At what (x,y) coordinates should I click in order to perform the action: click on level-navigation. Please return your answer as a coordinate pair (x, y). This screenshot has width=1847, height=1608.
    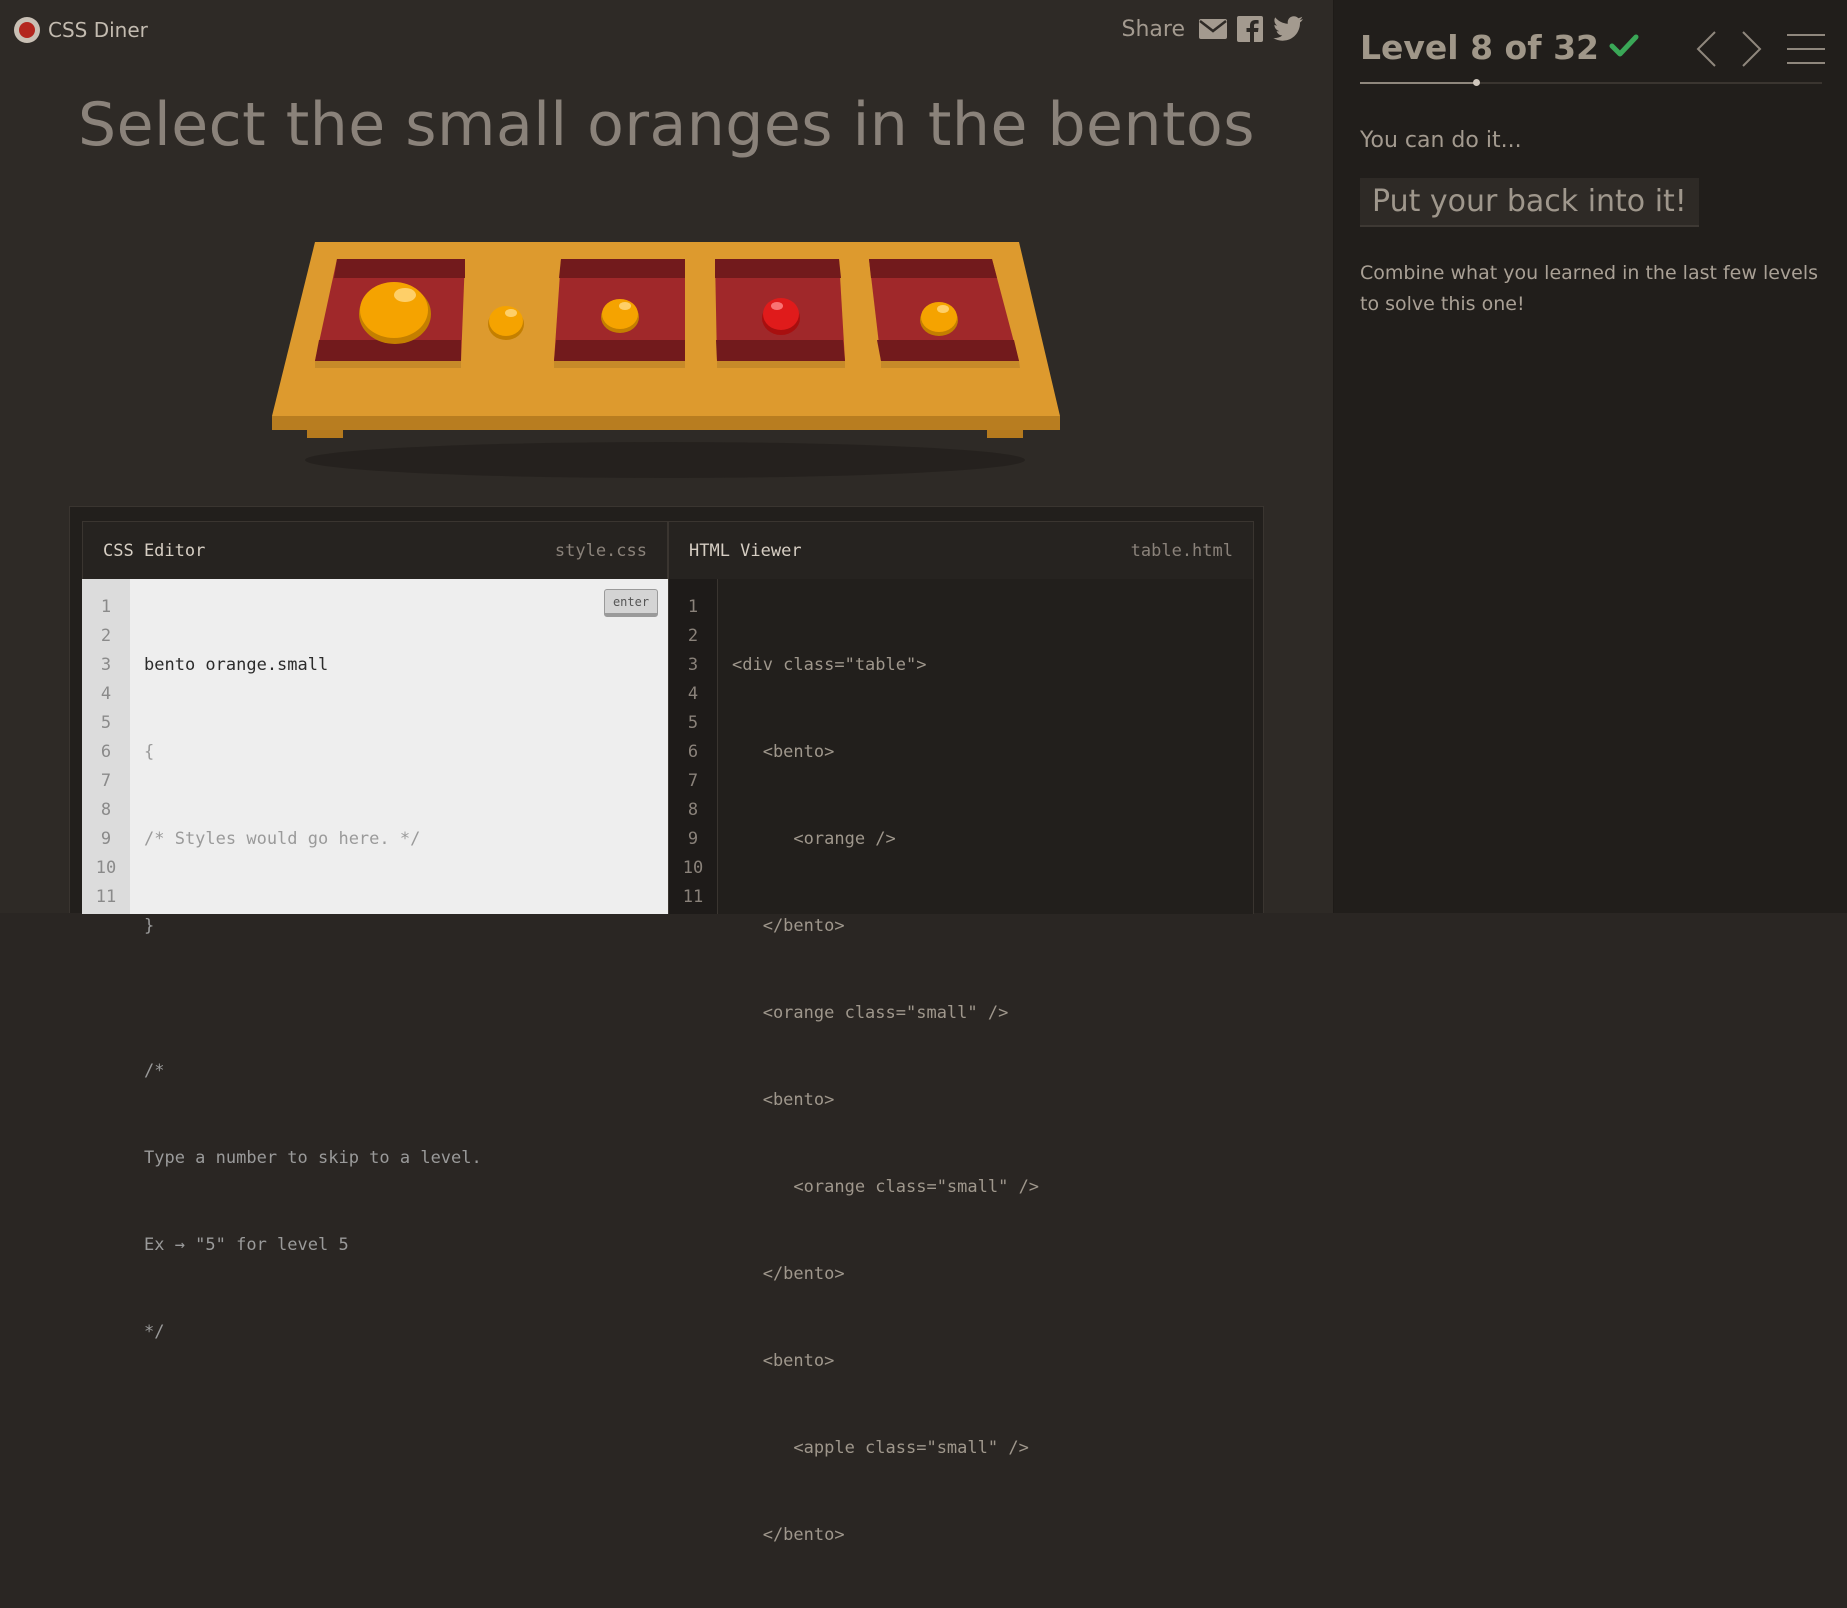
    Looking at the image, I should click on (1760, 51).